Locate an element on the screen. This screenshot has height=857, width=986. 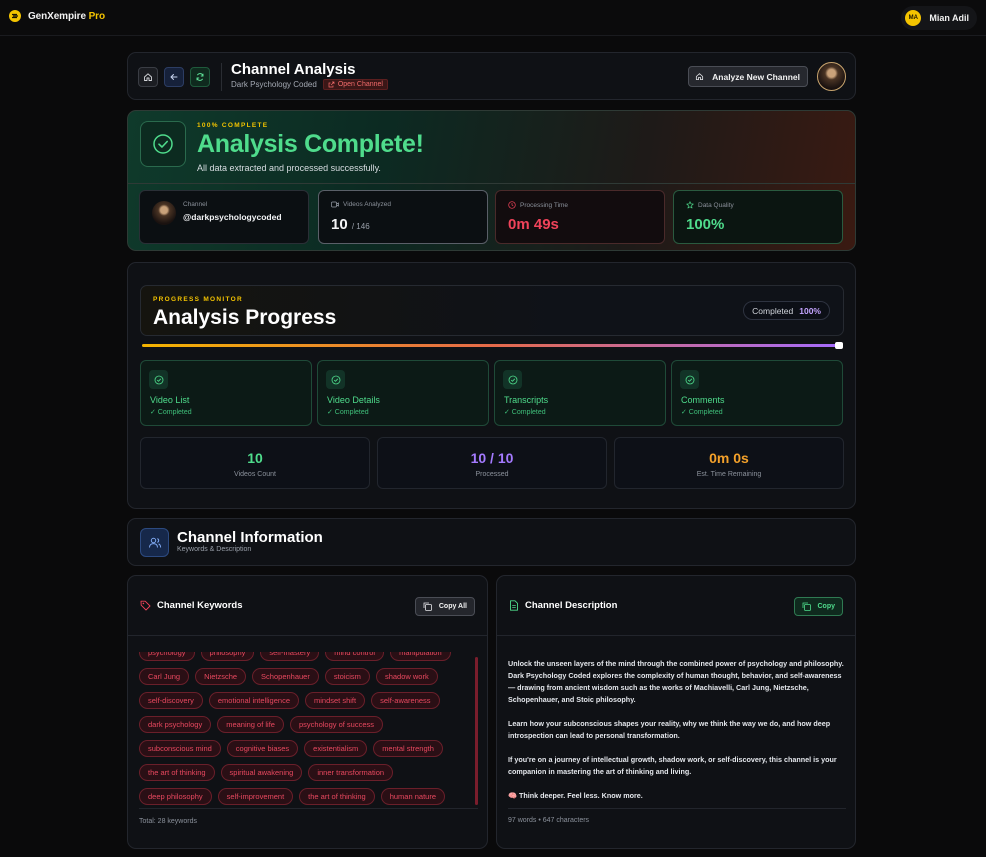
channel-avatar-small is located at coordinates (164, 213).